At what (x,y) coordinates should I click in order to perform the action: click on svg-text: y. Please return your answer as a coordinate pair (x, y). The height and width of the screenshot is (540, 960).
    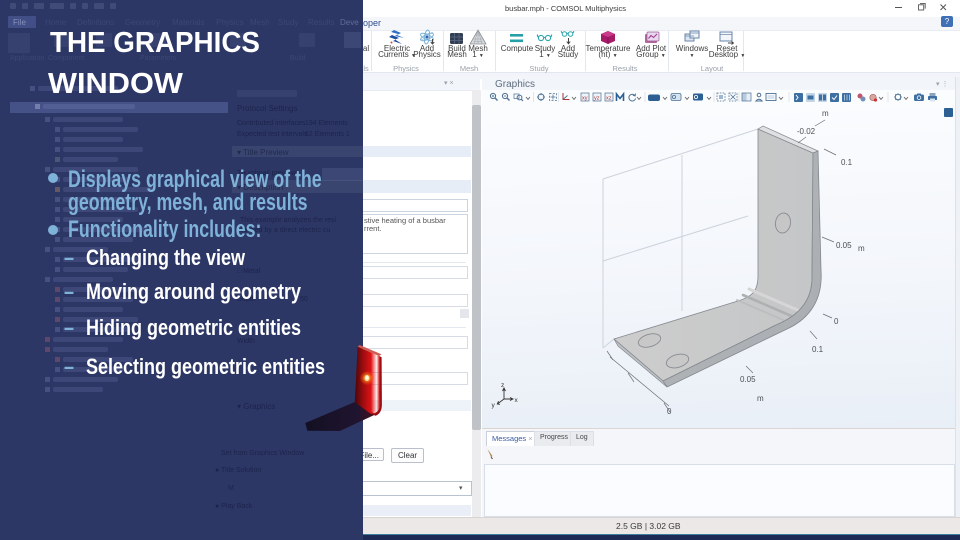
    Looking at the image, I should click on (494, 405).